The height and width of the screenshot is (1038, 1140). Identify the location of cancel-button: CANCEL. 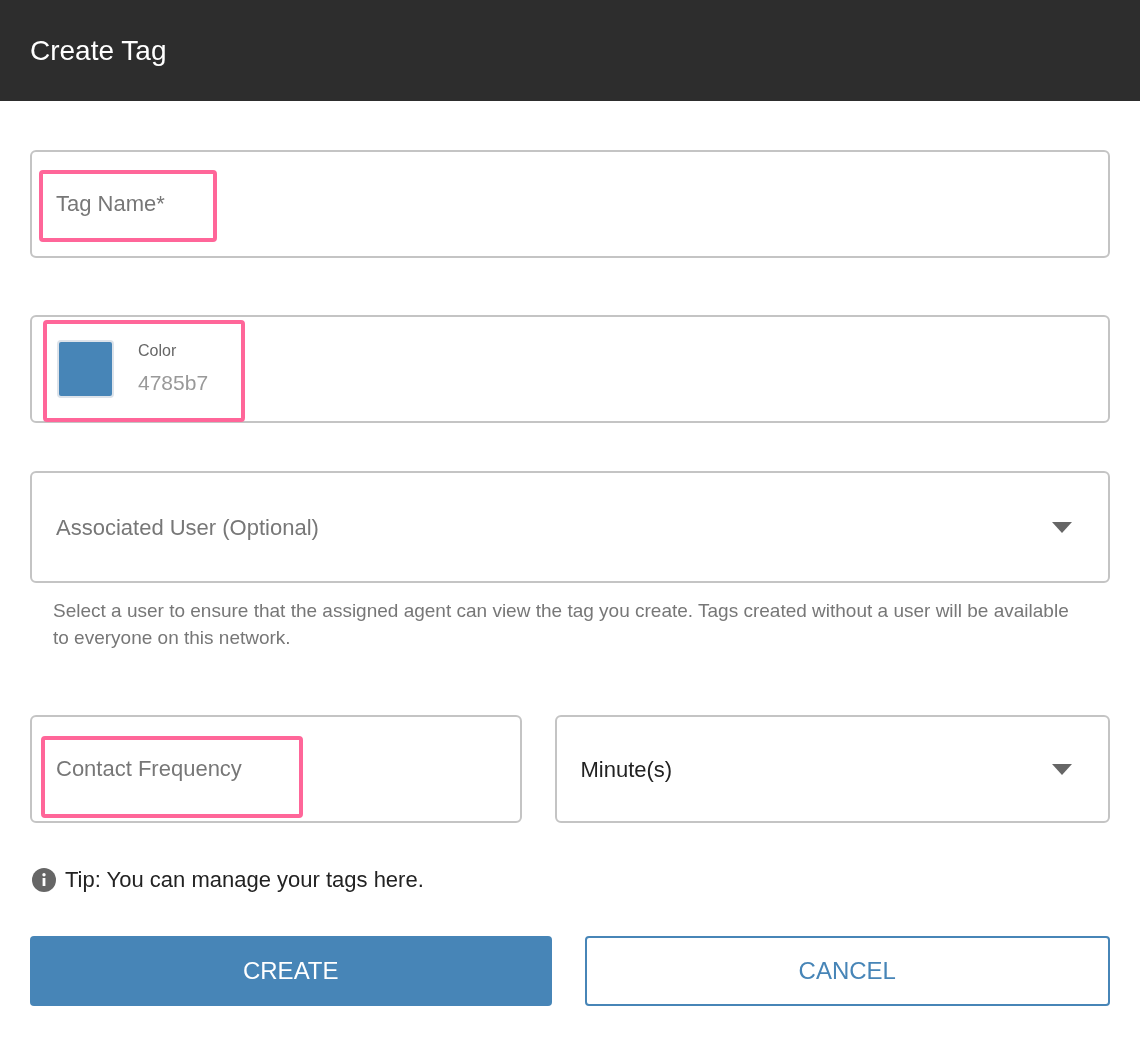
(847, 971).